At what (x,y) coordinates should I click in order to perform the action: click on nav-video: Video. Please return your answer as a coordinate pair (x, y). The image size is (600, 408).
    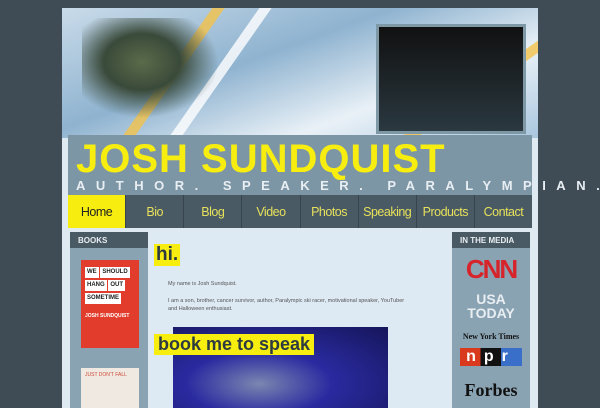
    Looking at the image, I should click on (271, 211).